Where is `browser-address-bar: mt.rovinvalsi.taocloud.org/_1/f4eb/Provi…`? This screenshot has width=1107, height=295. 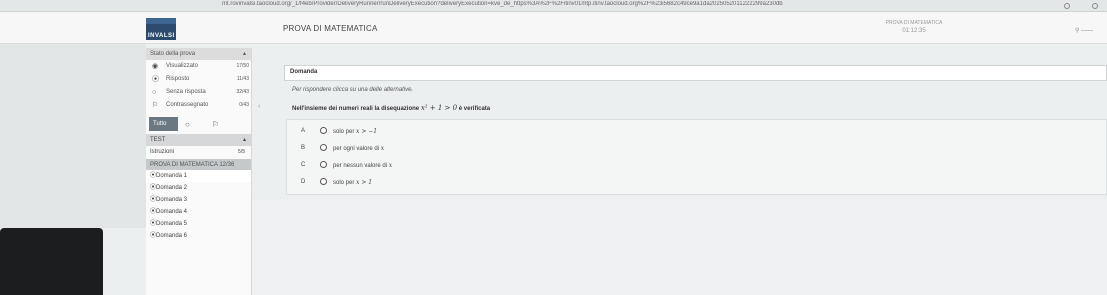
browser-address-bar: mt.rovinvalsi.taocloud.org/_1/f4eb/Provi… is located at coordinates (553, 6).